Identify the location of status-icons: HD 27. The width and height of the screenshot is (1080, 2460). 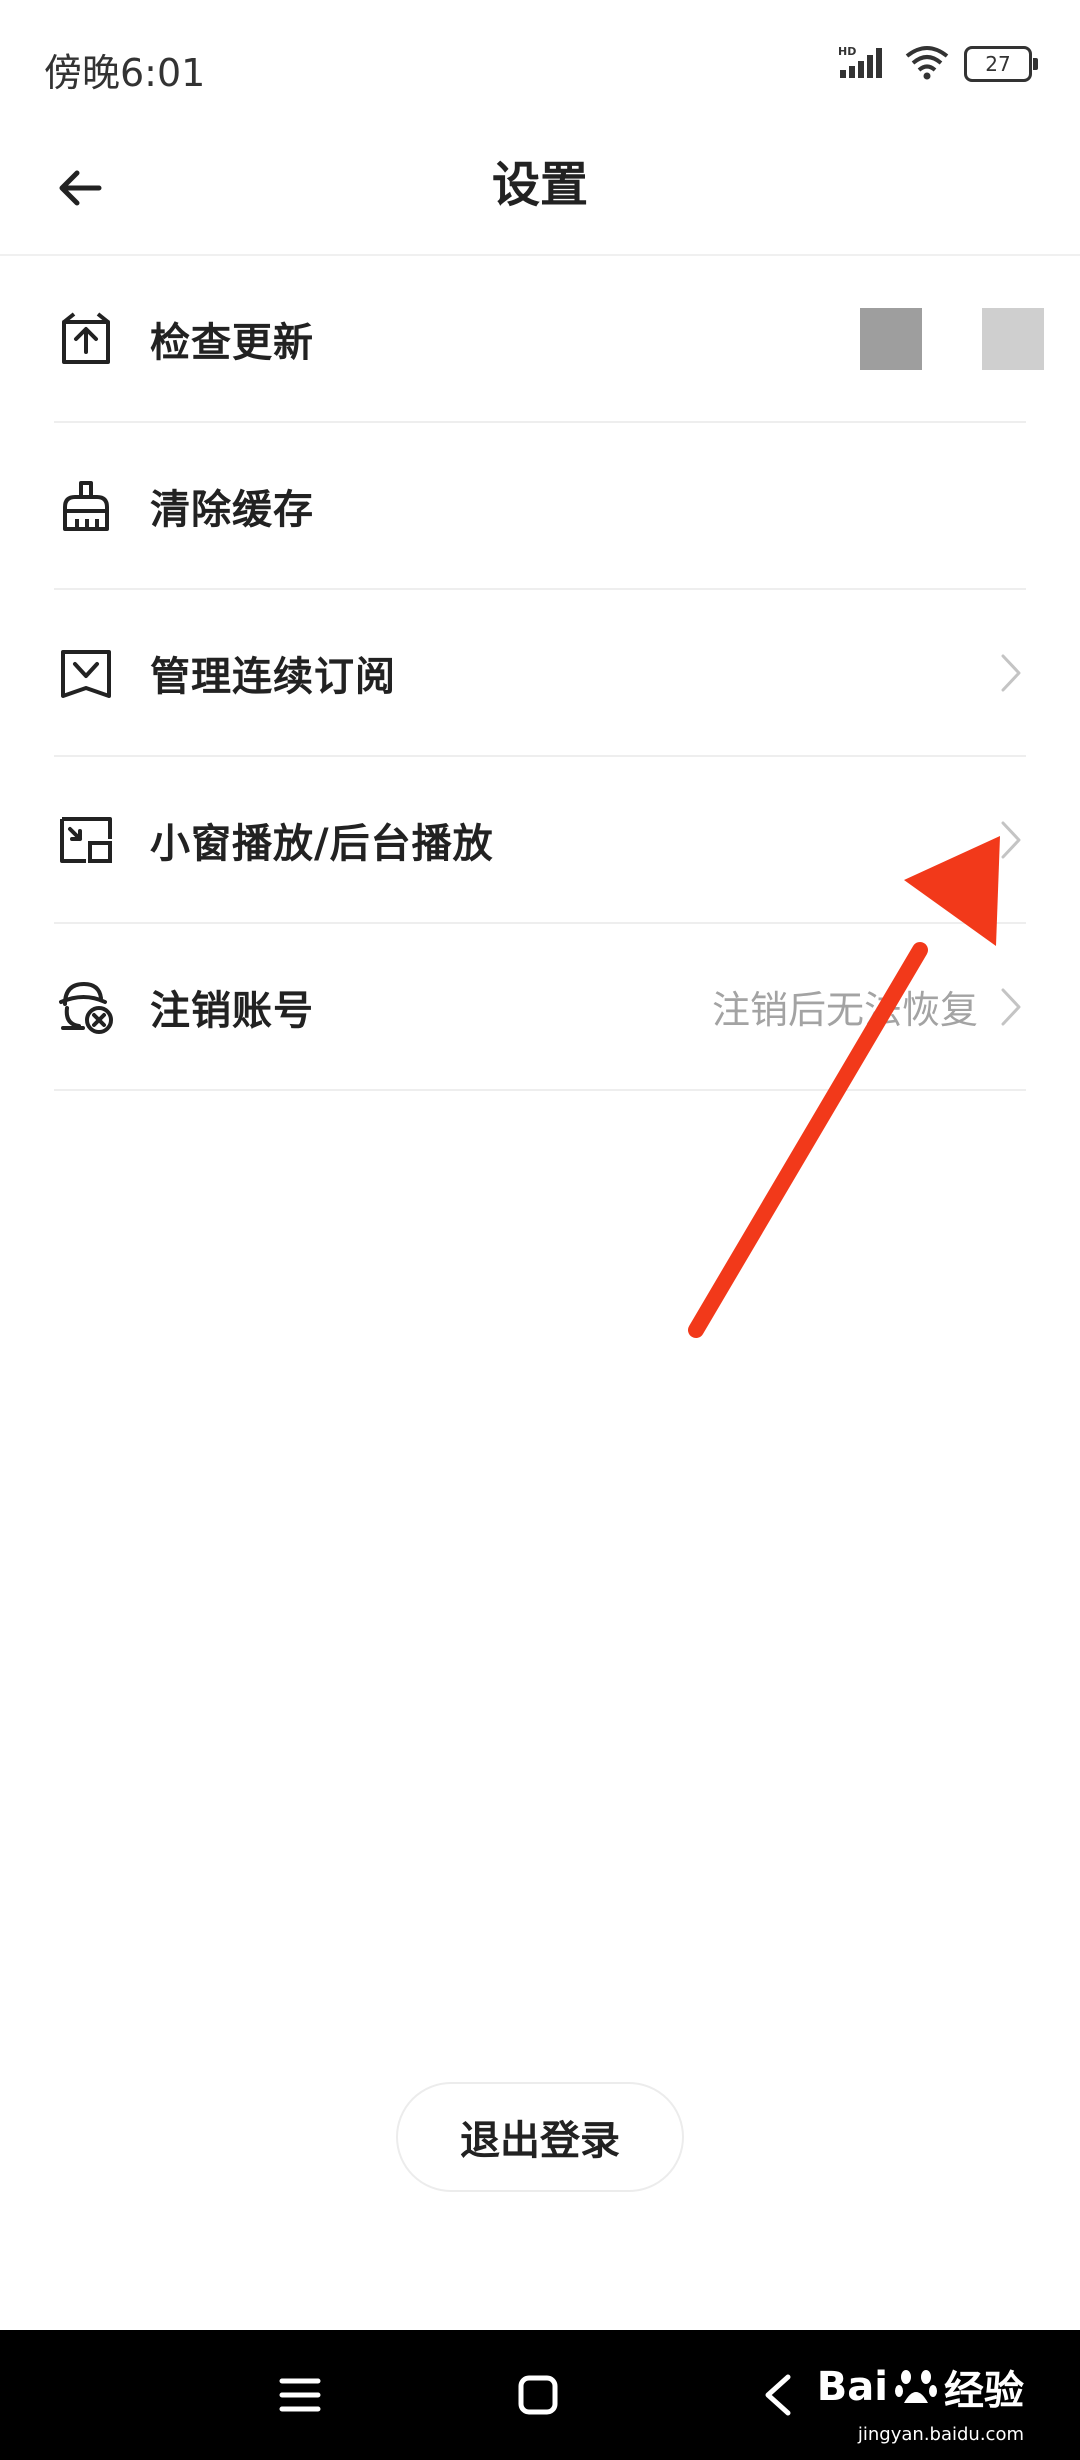
(938, 64).